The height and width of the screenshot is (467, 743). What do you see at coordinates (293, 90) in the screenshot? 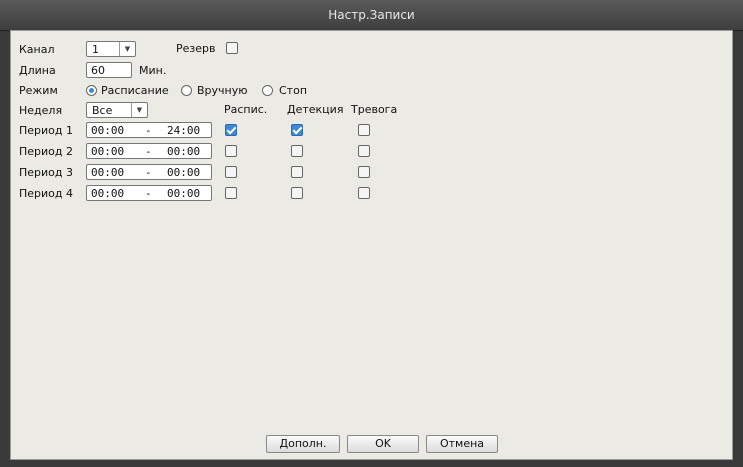
I see `mode-stop-label: Стоп` at bounding box center [293, 90].